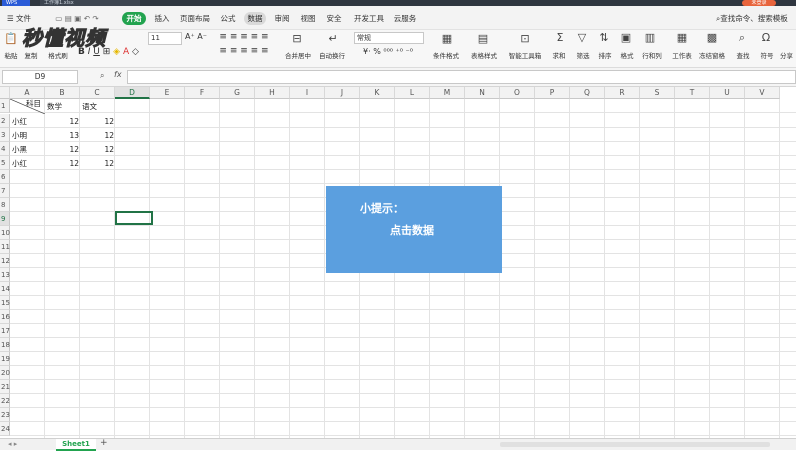 The width and height of the screenshot is (796, 451). What do you see at coordinates (134, 218) in the screenshot?
I see `selected-cell-d9` at bounding box center [134, 218].